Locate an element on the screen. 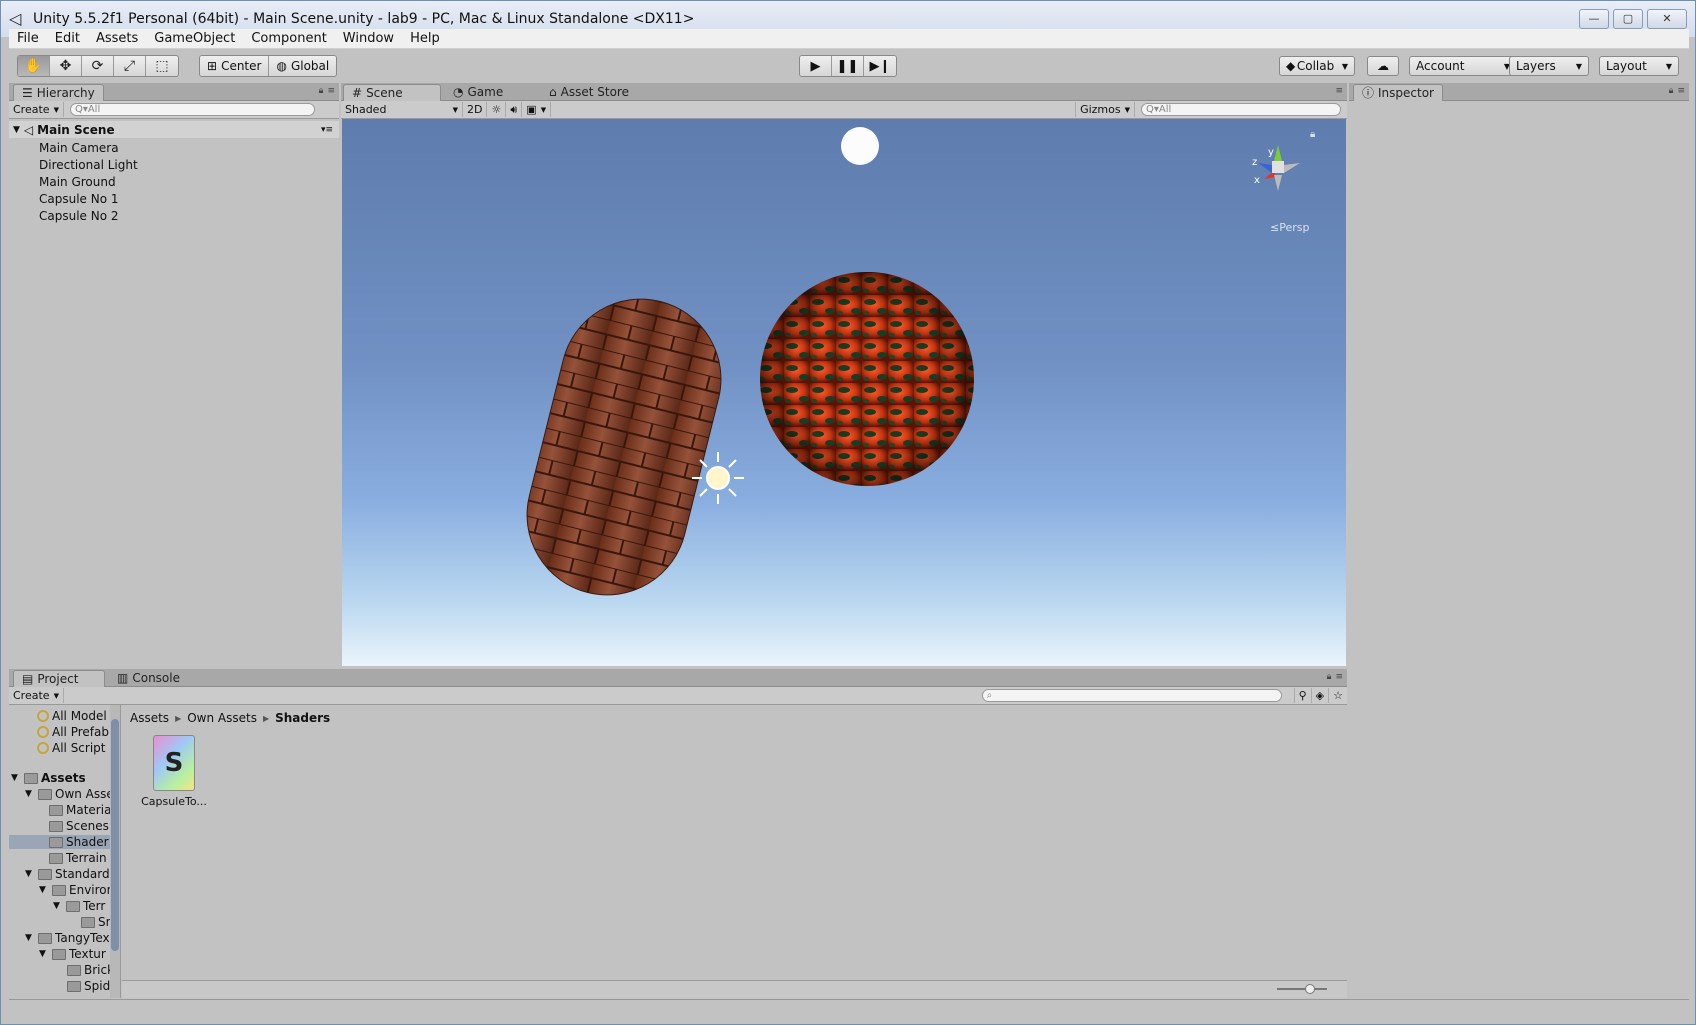 The width and height of the screenshot is (1696, 1025). tree-folder: Scenes is located at coordinates (79, 826).